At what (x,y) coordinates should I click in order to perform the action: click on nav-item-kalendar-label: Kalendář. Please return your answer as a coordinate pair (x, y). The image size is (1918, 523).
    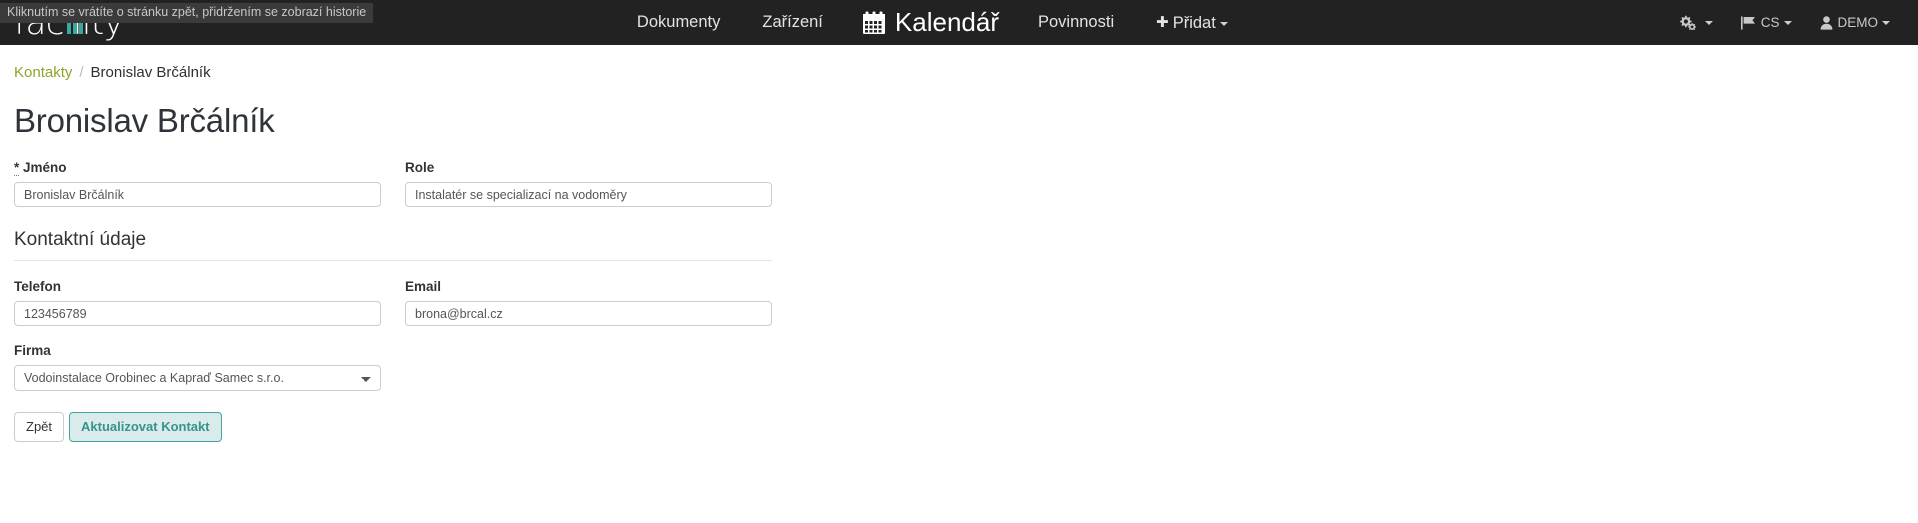
    Looking at the image, I should click on (946, 22).